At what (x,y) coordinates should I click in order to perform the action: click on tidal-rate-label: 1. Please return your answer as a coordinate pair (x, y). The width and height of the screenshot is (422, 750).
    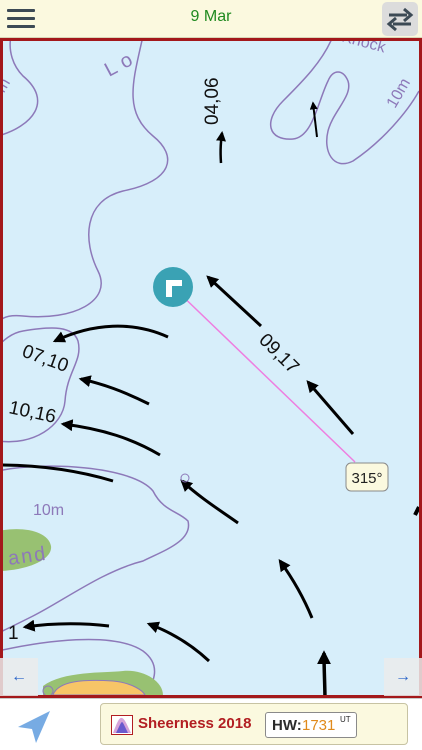
    Looking at the image, I should click on (13, 633).